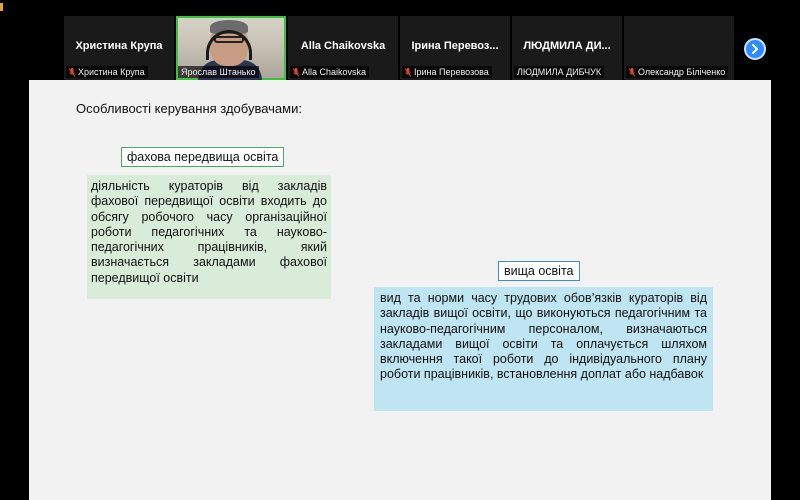 The image size is (800, 500). I want to click on participant-caption: Олександр Біліченко, so click(677, 72).